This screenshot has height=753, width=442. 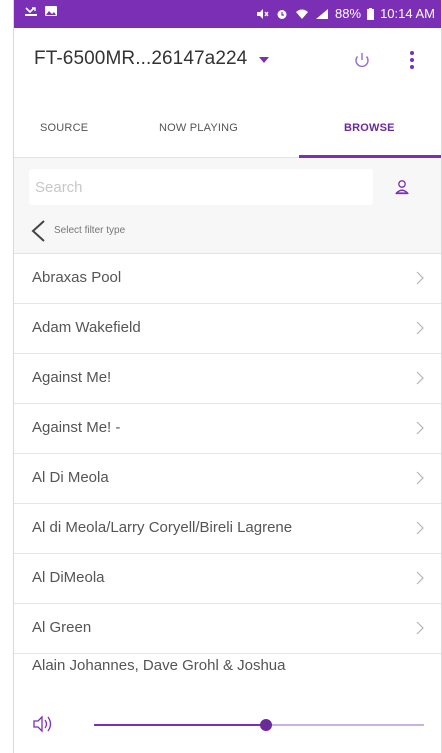 I want to click on volume-bar, so click(x=227, y=728).